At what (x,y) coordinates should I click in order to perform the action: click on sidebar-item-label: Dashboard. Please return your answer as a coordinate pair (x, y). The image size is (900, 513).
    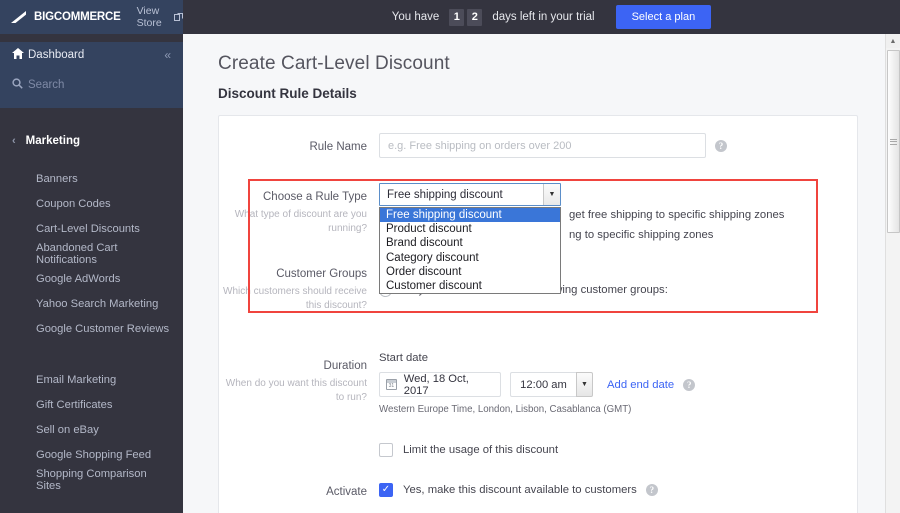
    Looking at the image, I should click on (56, 55).